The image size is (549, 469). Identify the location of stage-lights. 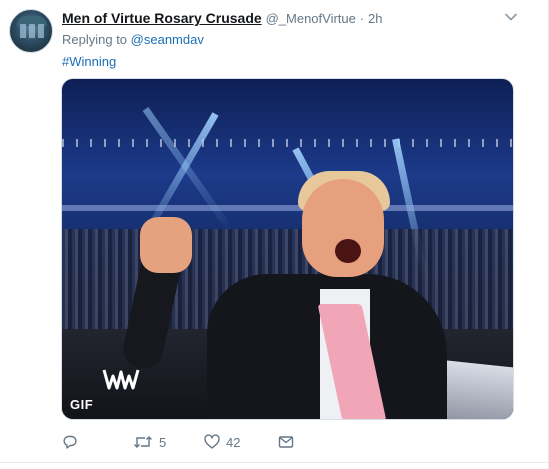
(287, 143).